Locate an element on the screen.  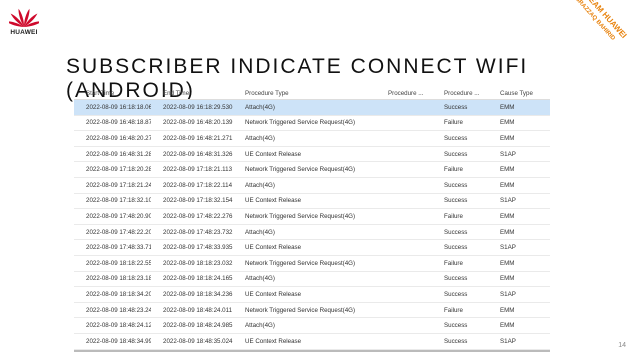
column-header: Procedure Type is located at coordinates (304, 93).